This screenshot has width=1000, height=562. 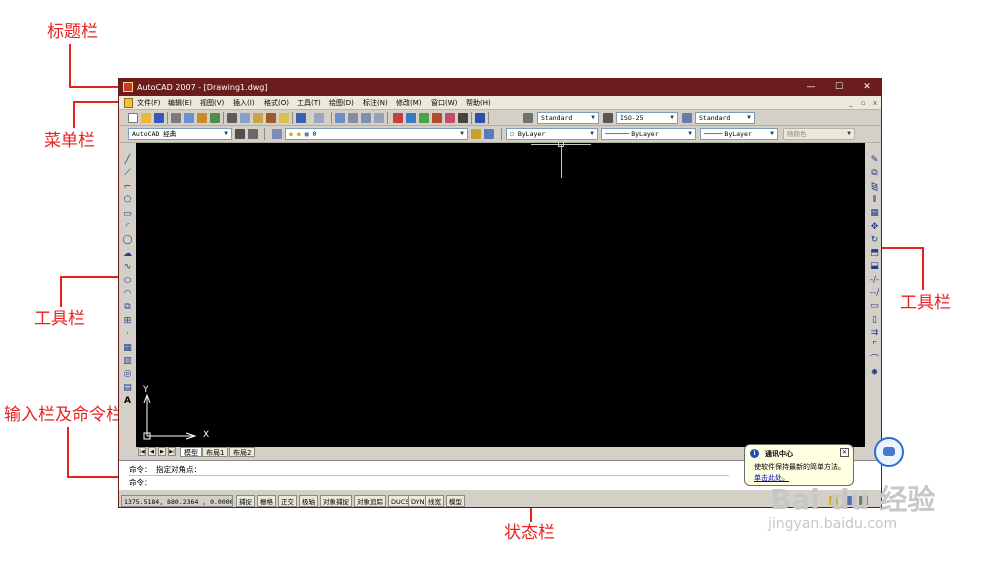 I want to click on zoom-window-icon, so click(x=366, y=118).